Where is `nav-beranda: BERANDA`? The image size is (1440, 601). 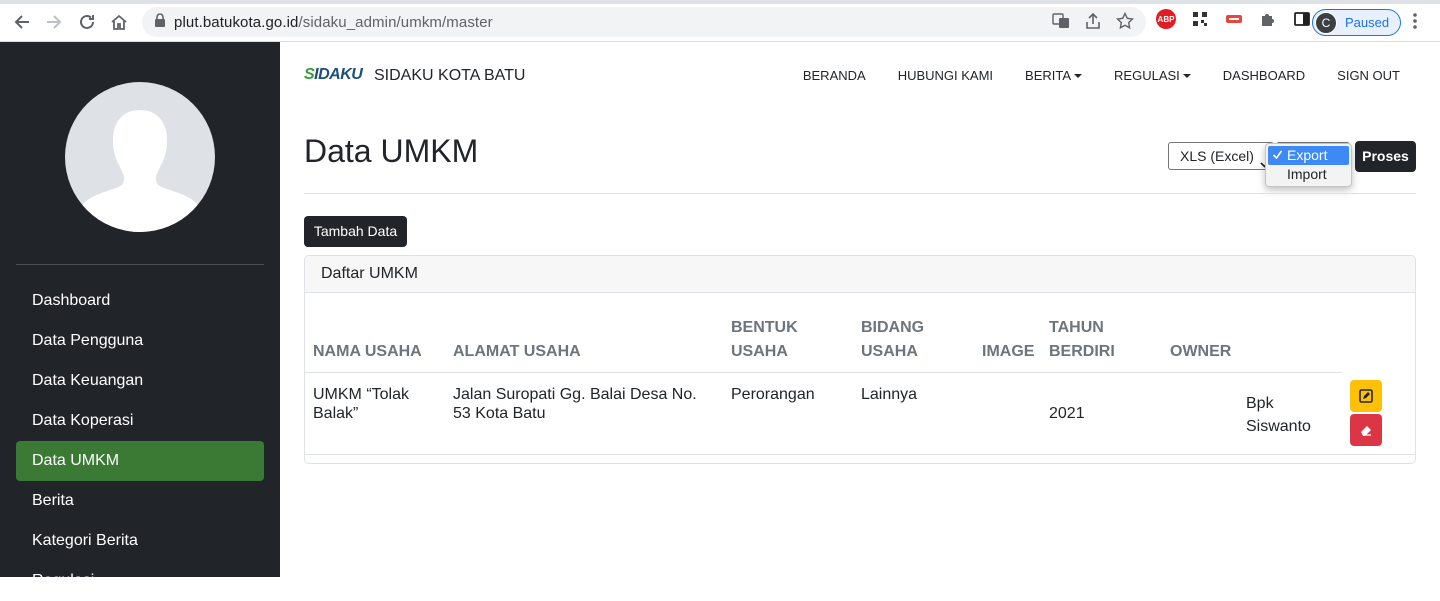 nav-beranda: BERANDA is located at coordinates (834, 75).